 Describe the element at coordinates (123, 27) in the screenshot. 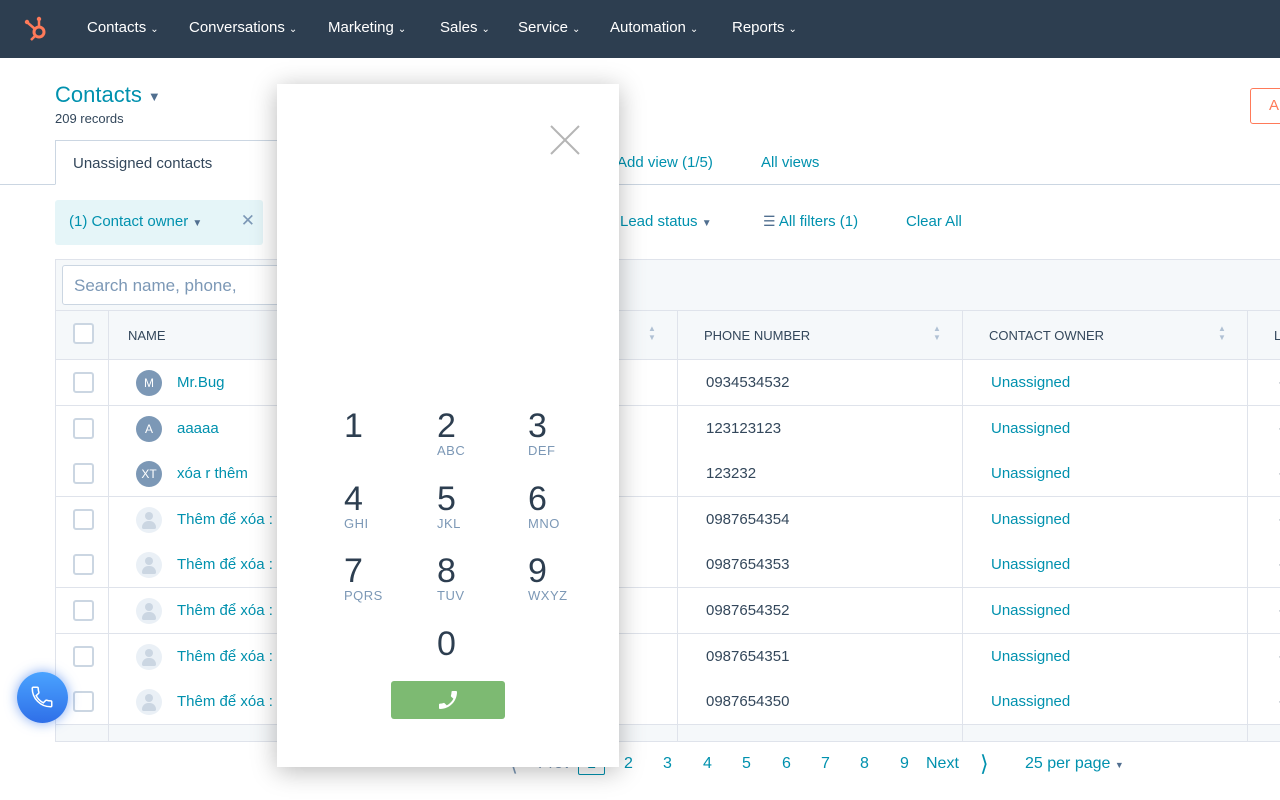

I see `nav-contacts: Contacts ⌄` at that location.